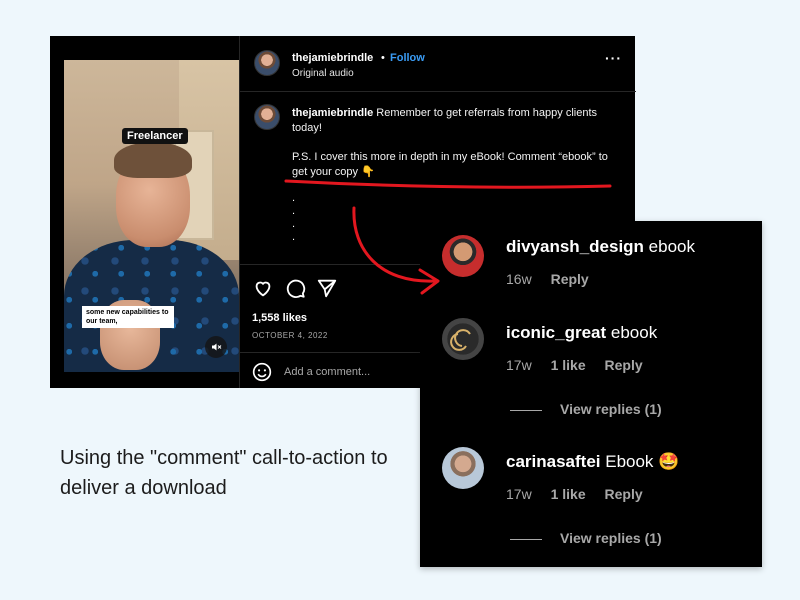  Describe the element at coordinates (128, 317) in the screenshot. I see `video-caption: some new capabilities to our team,` at that location.